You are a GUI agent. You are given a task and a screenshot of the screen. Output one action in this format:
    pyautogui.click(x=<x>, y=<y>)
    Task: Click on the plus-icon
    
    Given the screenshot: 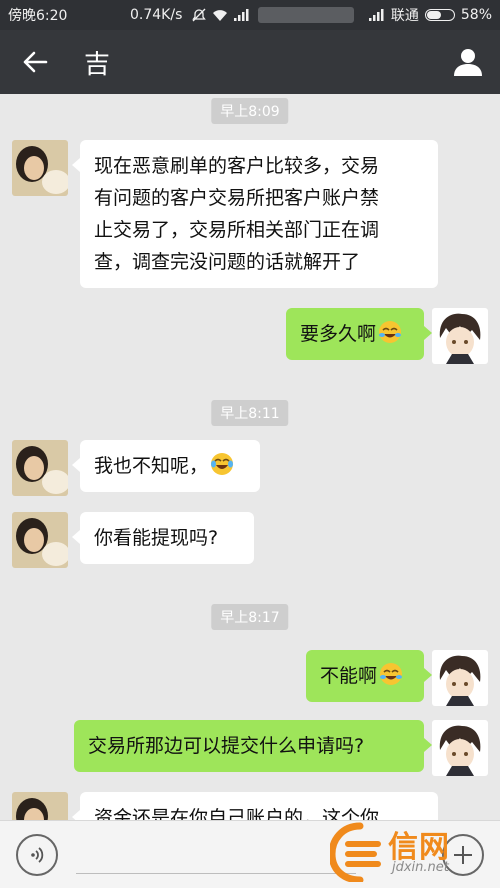 What is the action you would take?
    pyautogui.click(x=463, y=855)
    